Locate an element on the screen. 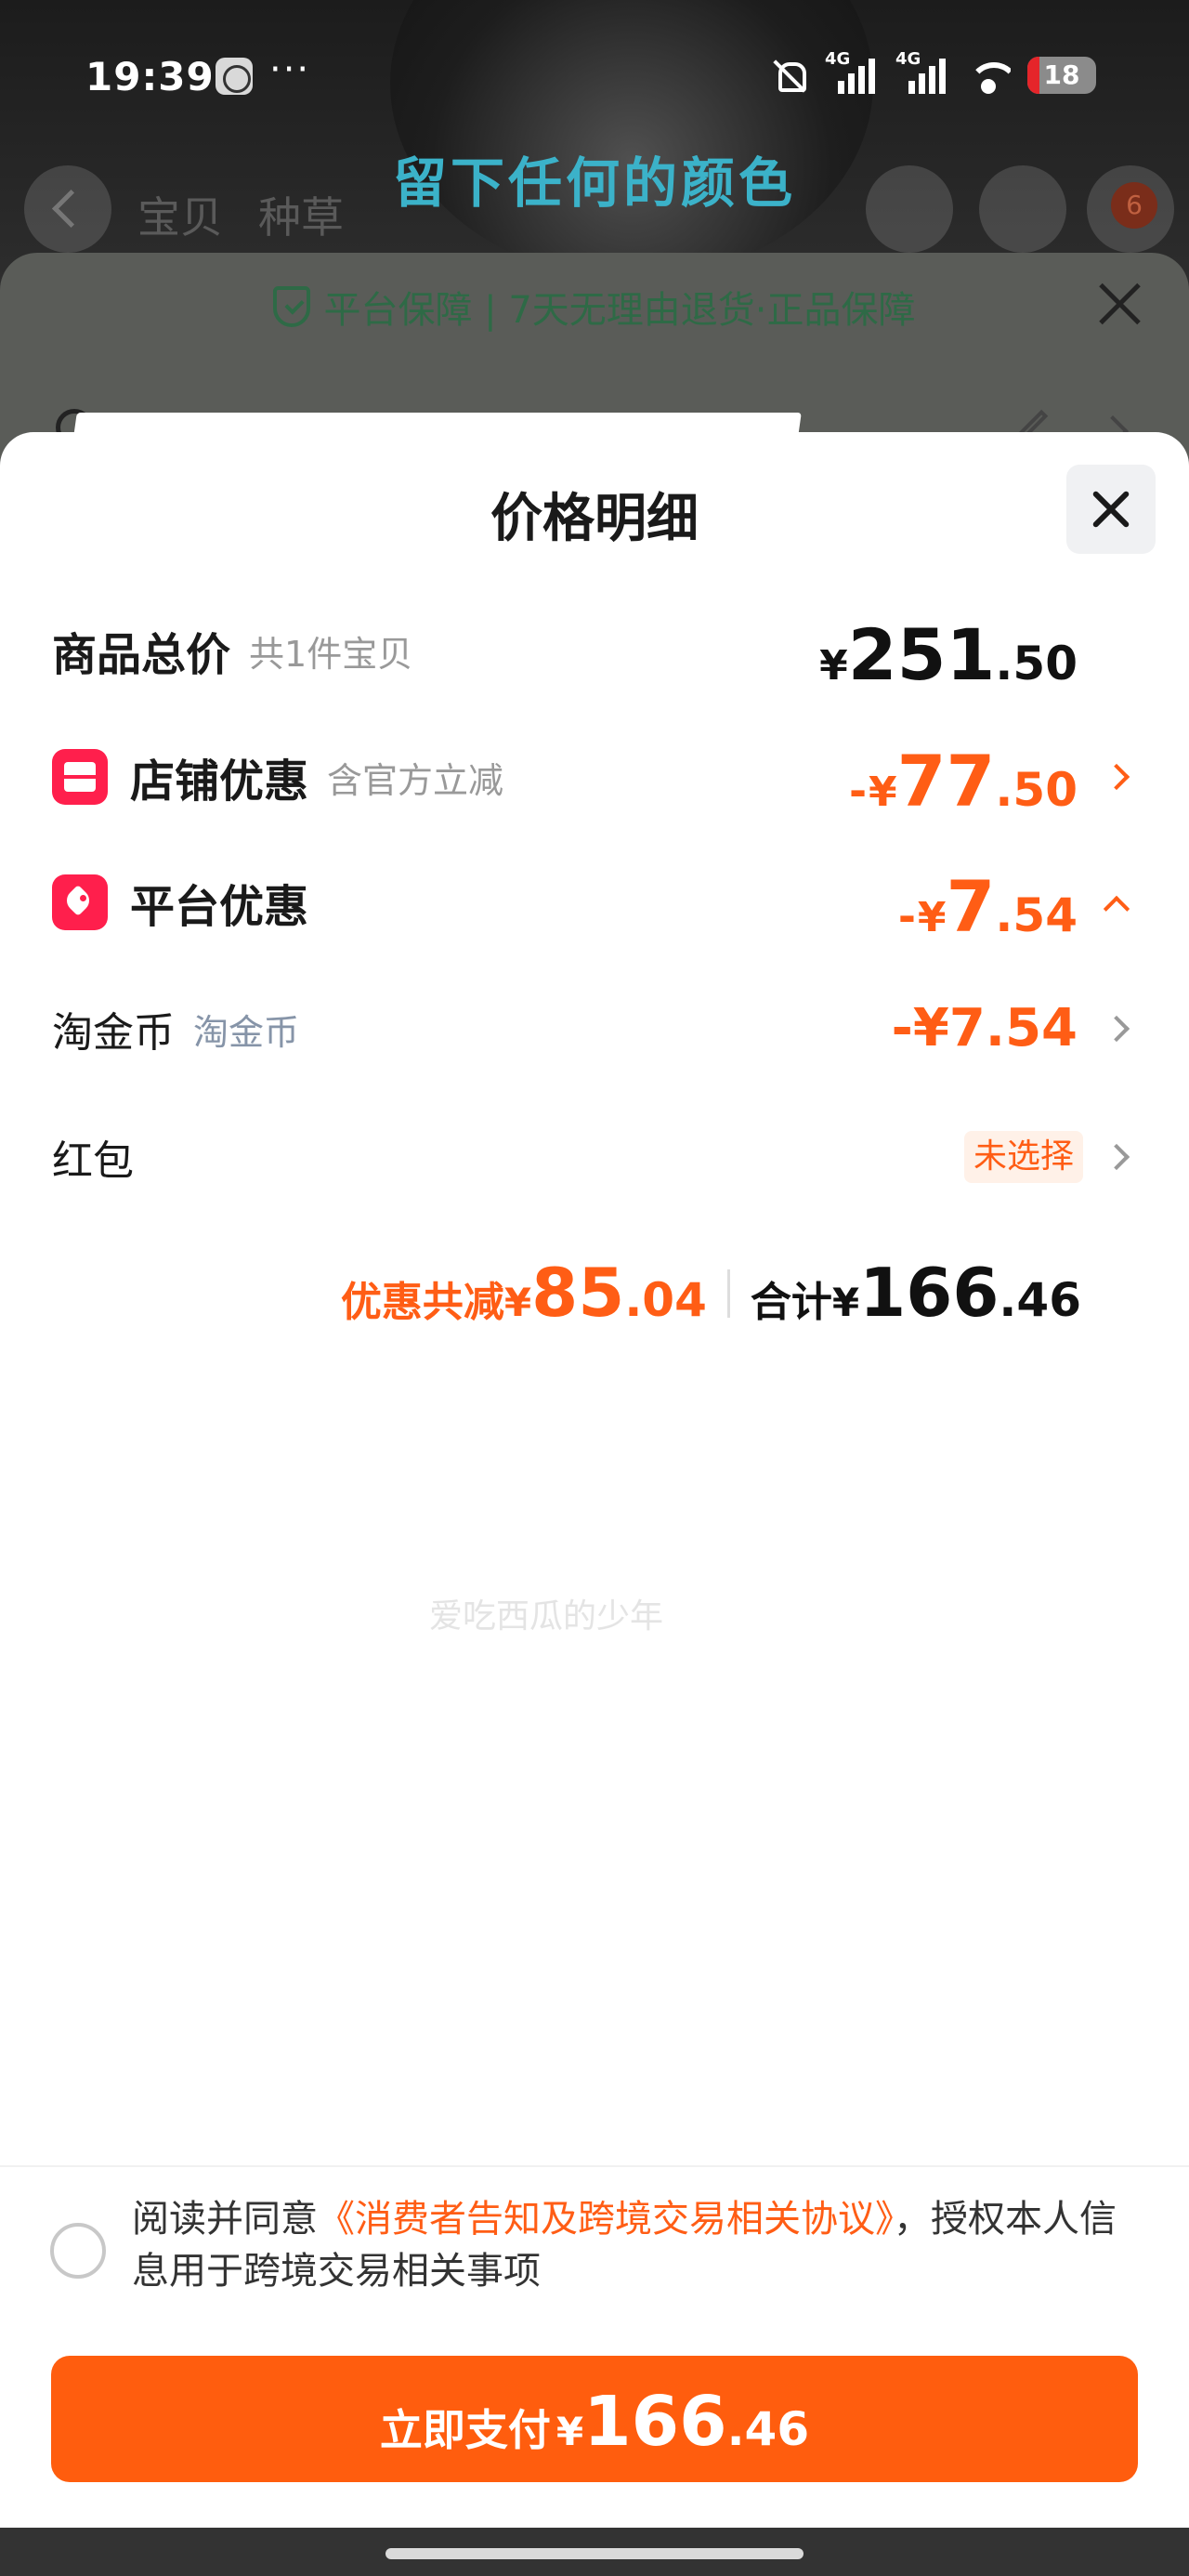  guarantee-text: 平台保障 | 7天无理由退货·正品保障 is located at coordinates (619, 310).